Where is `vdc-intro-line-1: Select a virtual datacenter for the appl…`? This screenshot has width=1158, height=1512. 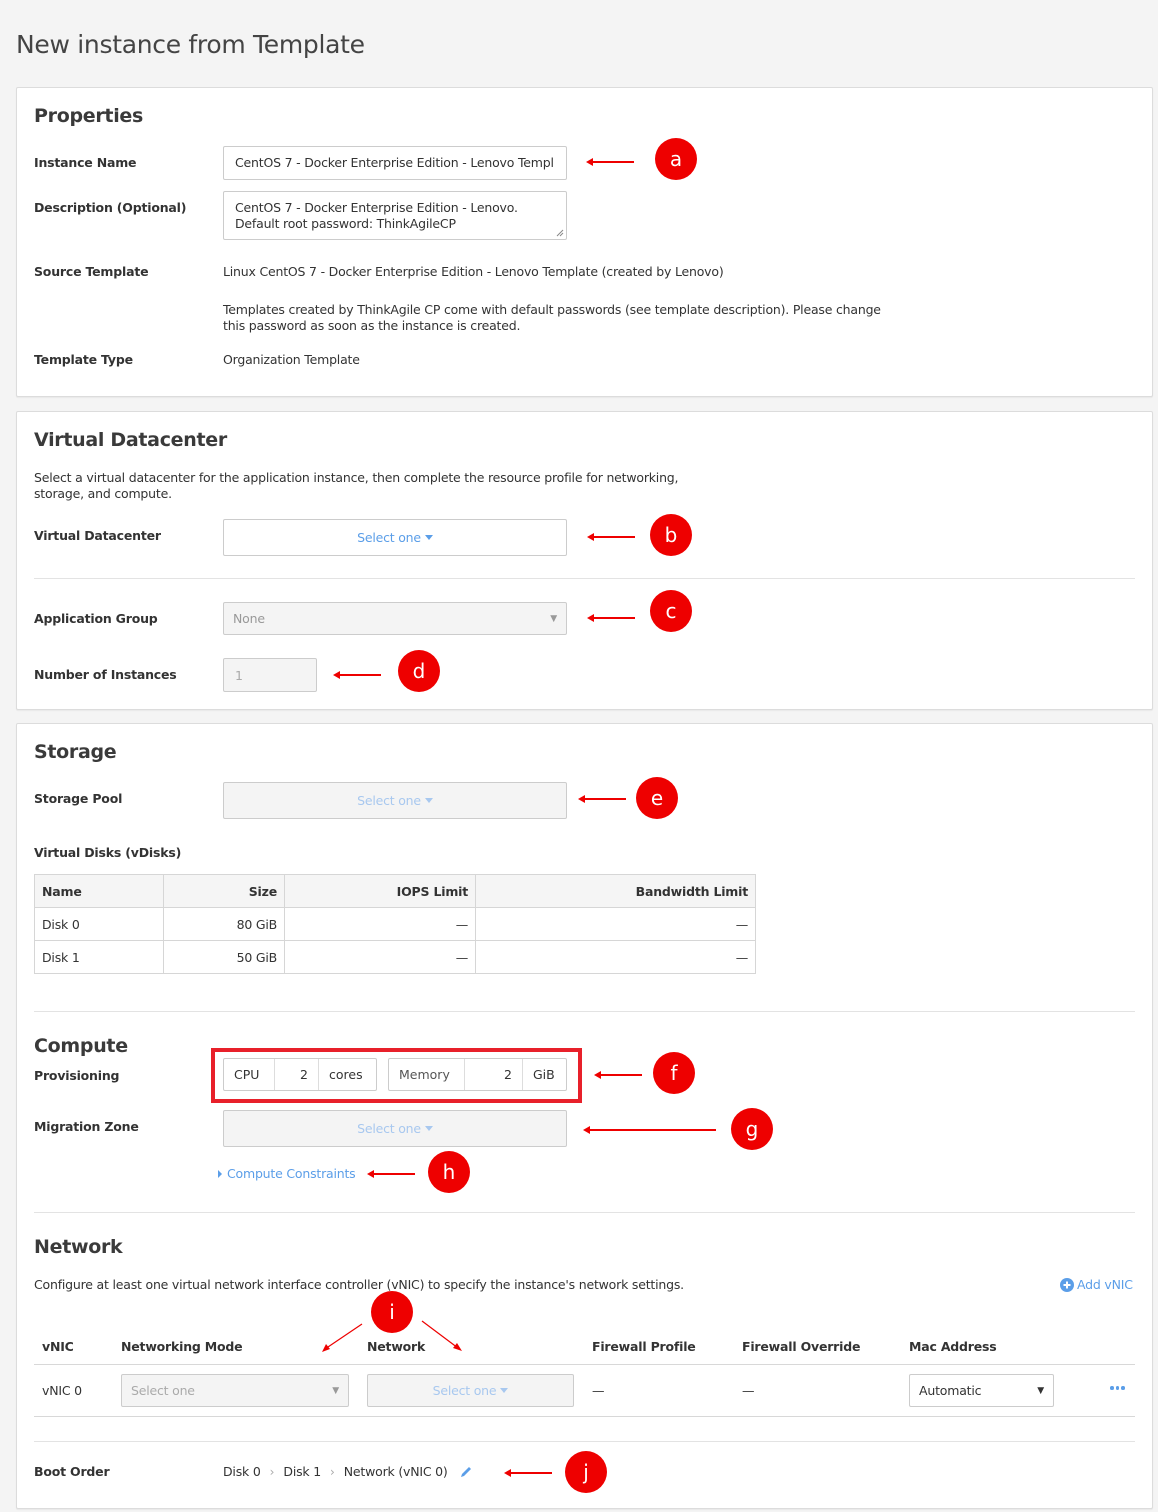 vdc-intro-line-1: Select a virtual datacenter for the appl… is located at coordinates (356, 477).